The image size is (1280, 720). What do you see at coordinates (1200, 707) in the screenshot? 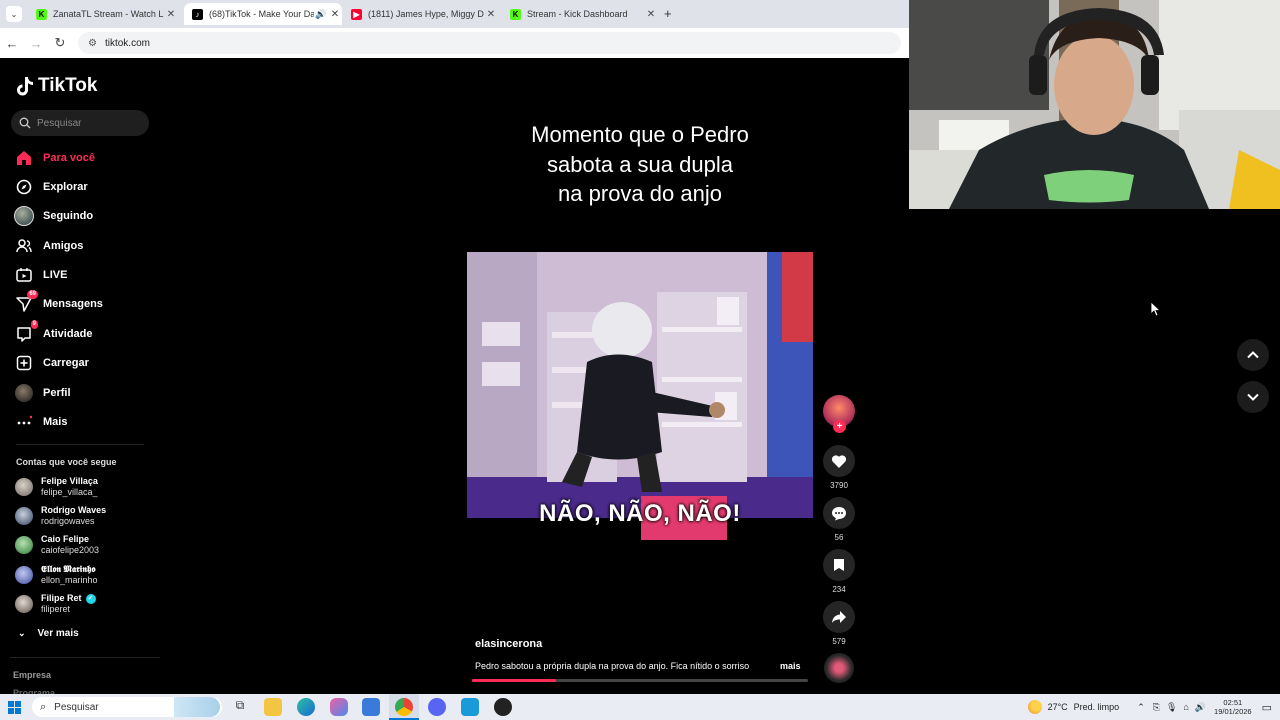
I see `volume-icon: 🔊` at bounding box center [1200, 707].